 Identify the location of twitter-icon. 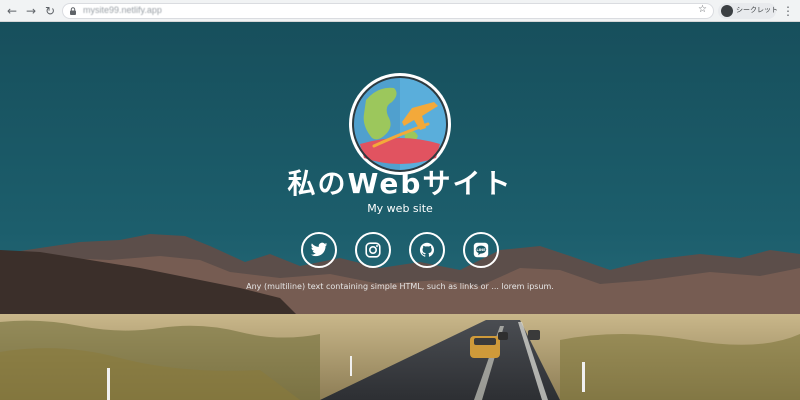
(319, 249).